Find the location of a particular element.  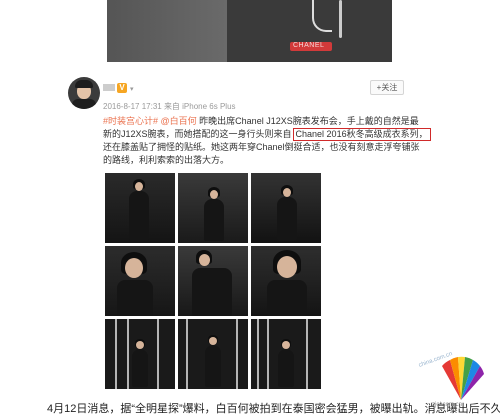

avatar-hair is located at coordinates (84, 84).